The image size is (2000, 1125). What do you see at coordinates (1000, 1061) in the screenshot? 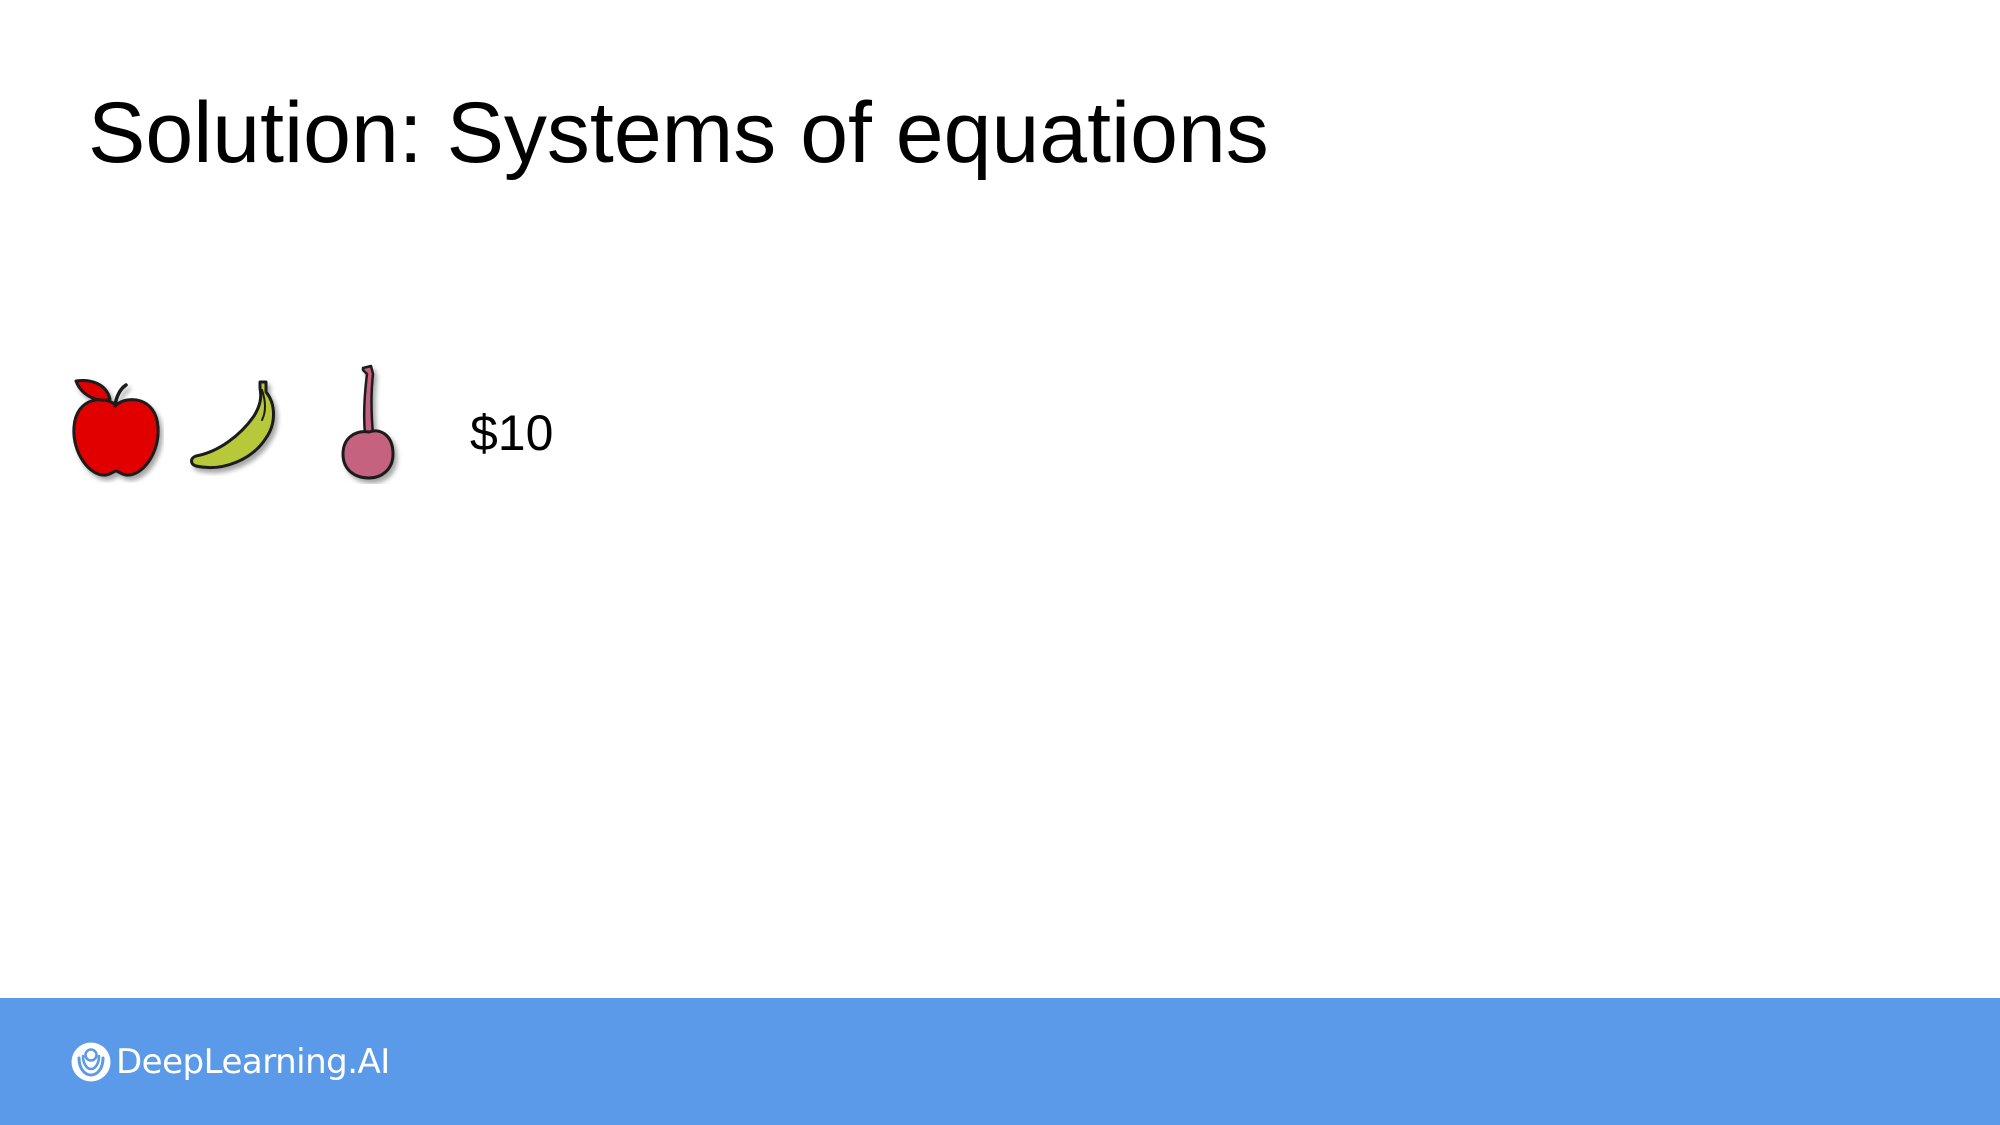
I see `footer-bar: DeepLearning.AI` at bounding box center [1000, 1061].